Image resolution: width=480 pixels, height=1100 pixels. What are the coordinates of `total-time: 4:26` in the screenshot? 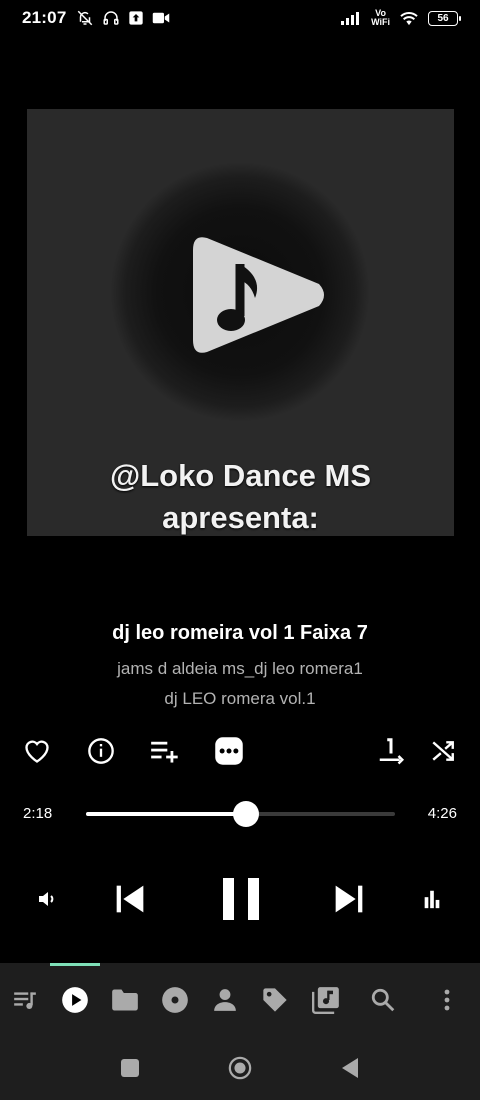 It's located at (442, 813).